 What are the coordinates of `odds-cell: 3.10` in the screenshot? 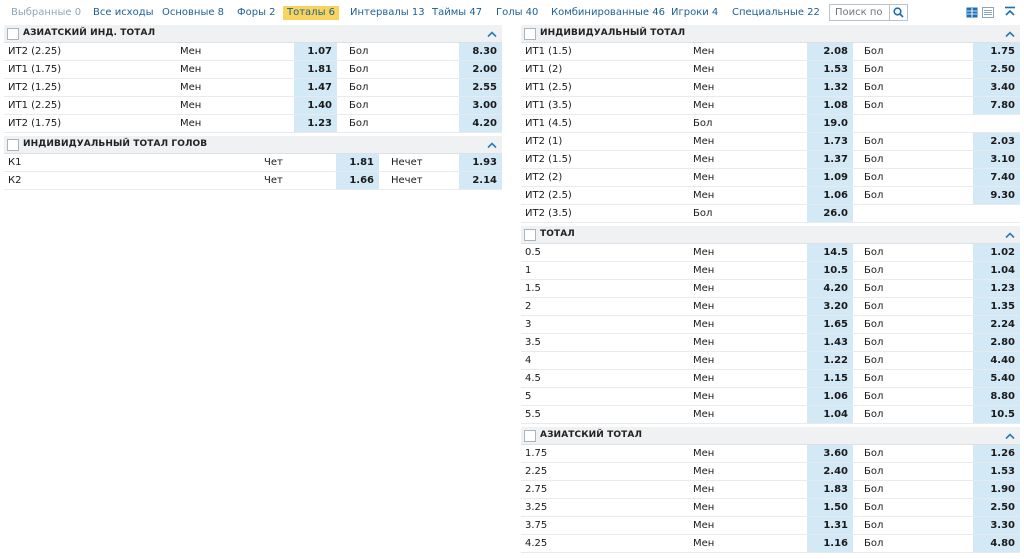 It's located at (996, 159).